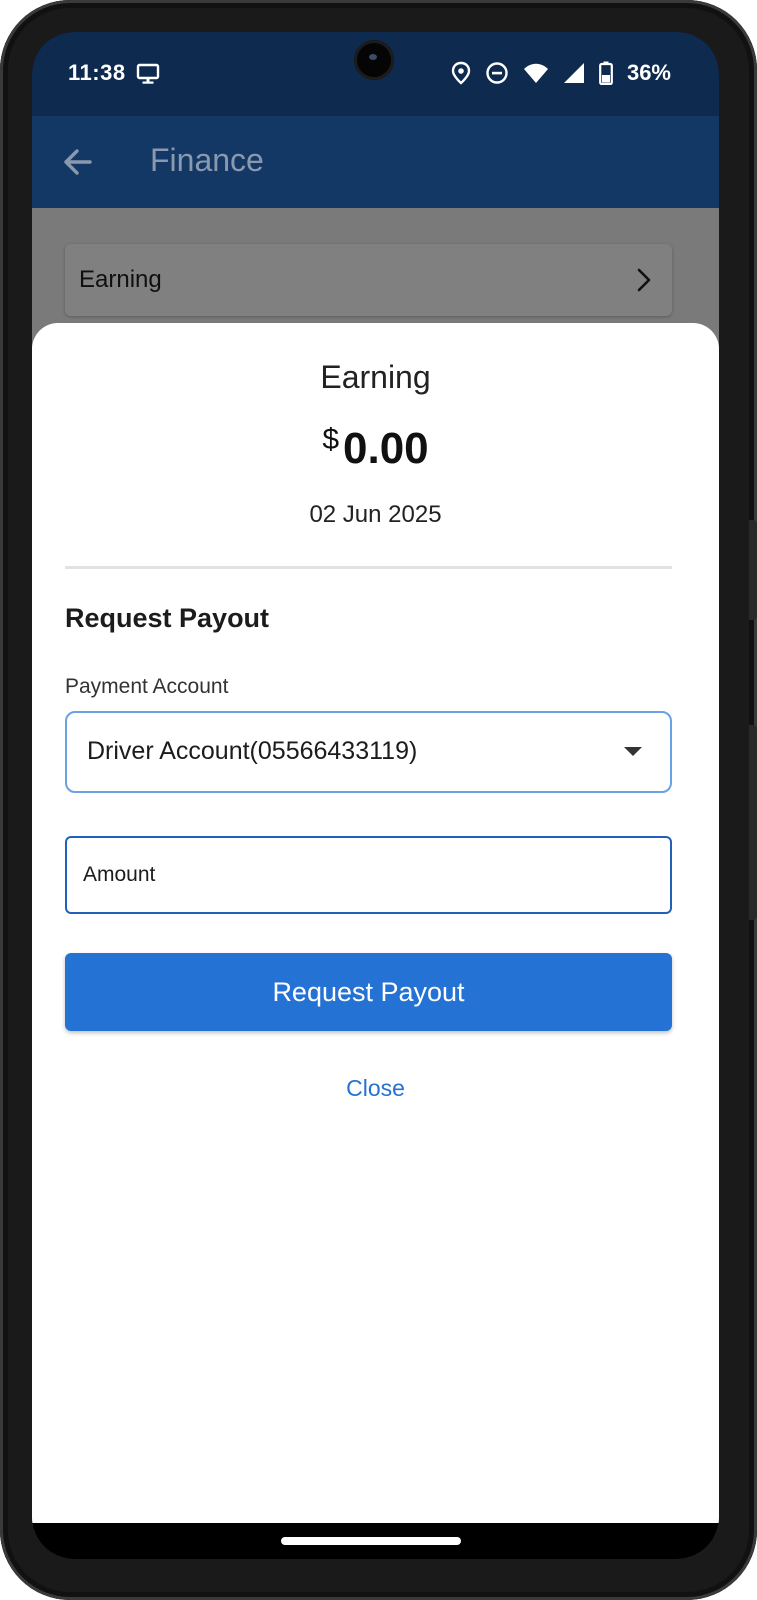  Describe the element at coordinates (78, 162) in the screenshot. I see `arrow-left-icon` at that location.